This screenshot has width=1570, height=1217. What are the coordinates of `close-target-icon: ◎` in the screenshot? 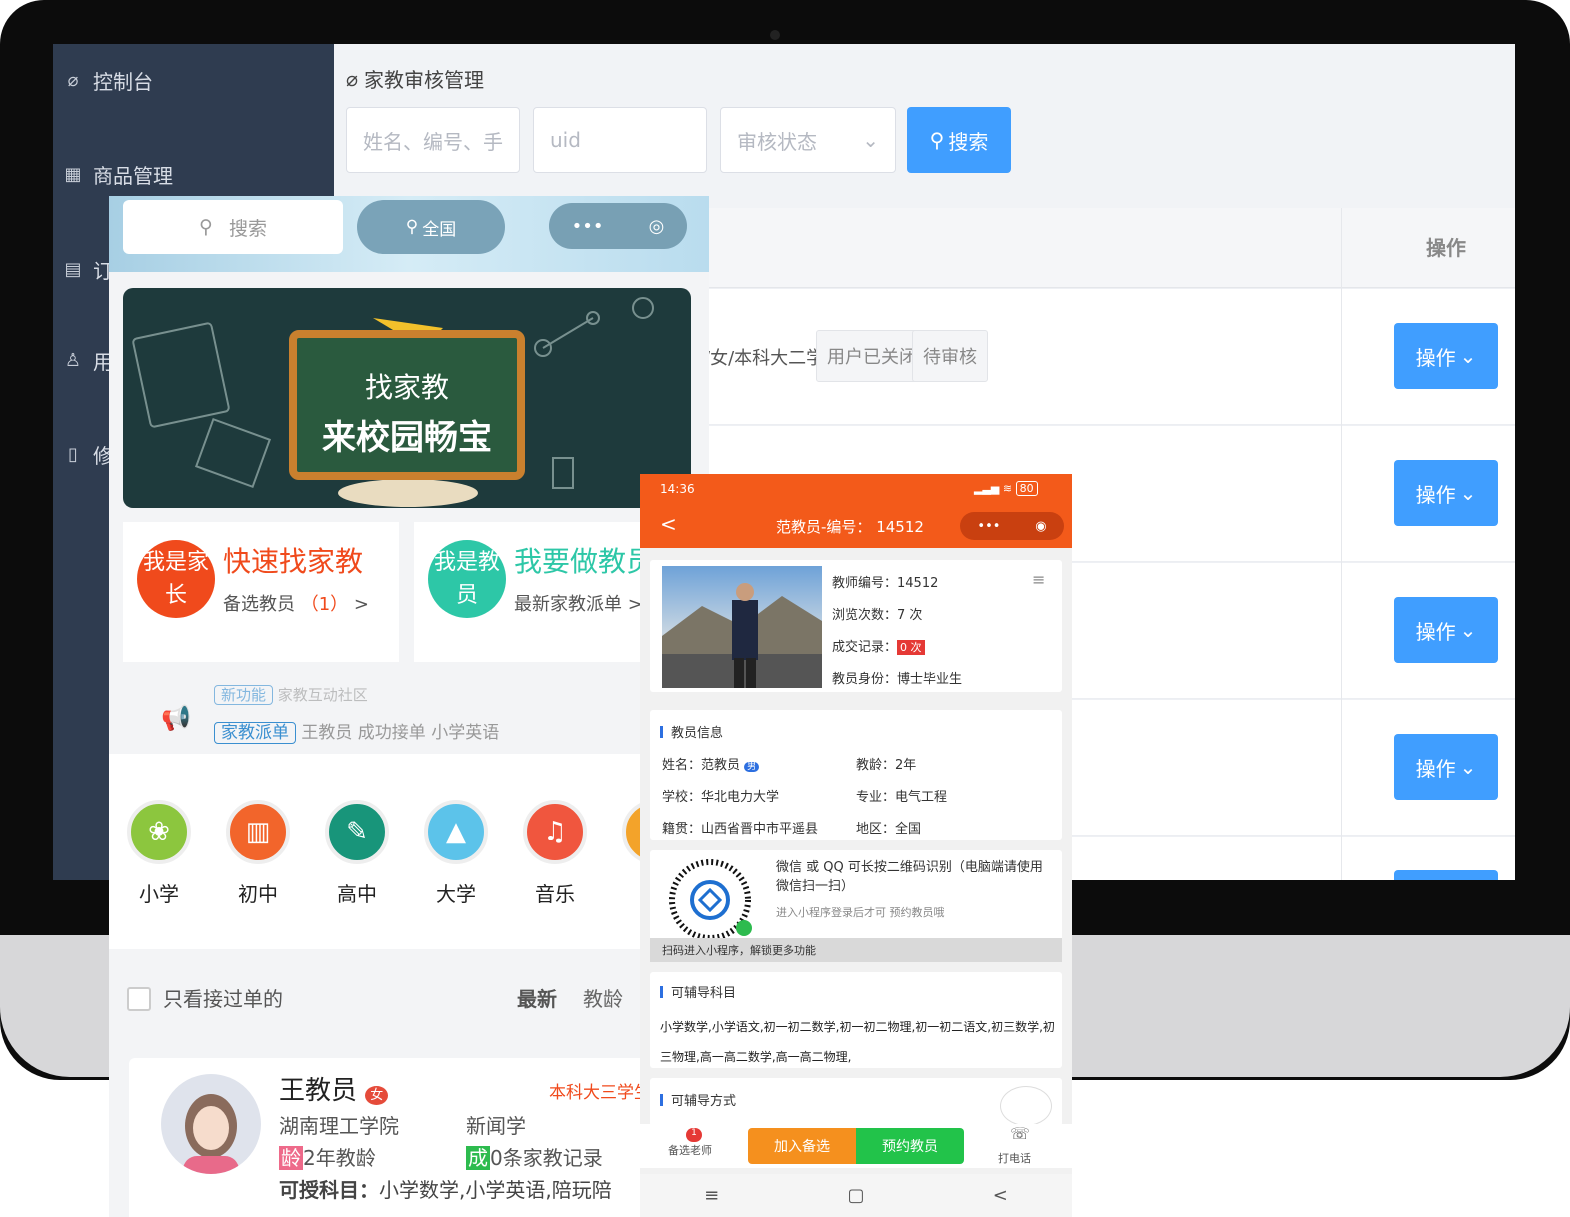 It's located at (657, 226).